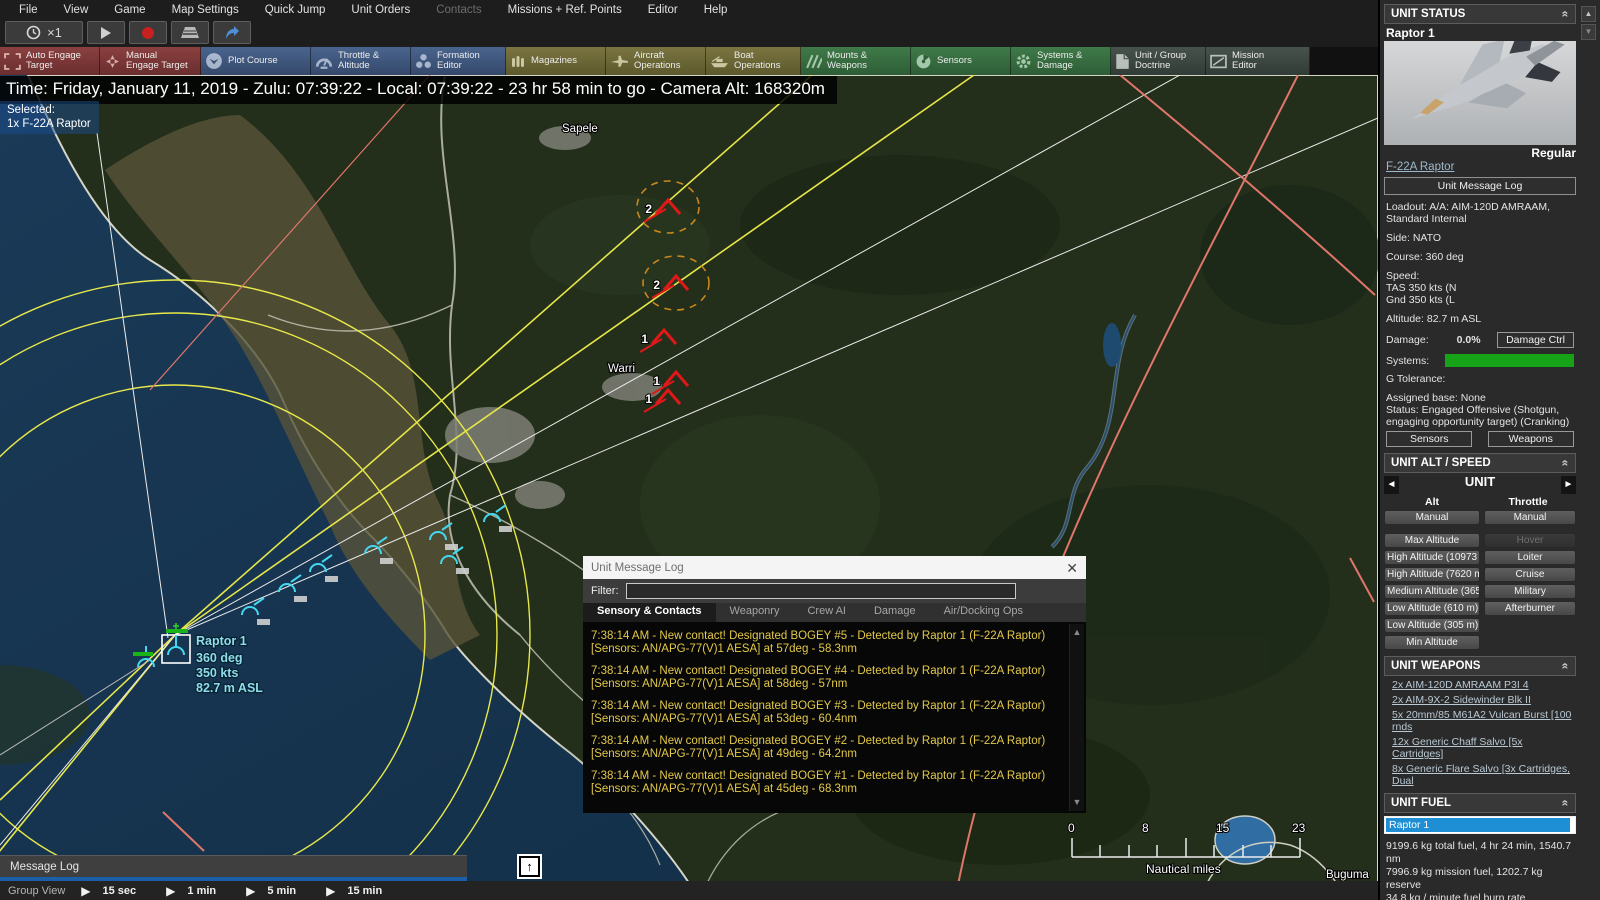  Describe the element at coordinates (120, 891) in the screenshot. I see `interval-15sec: 15 sec` at that location.